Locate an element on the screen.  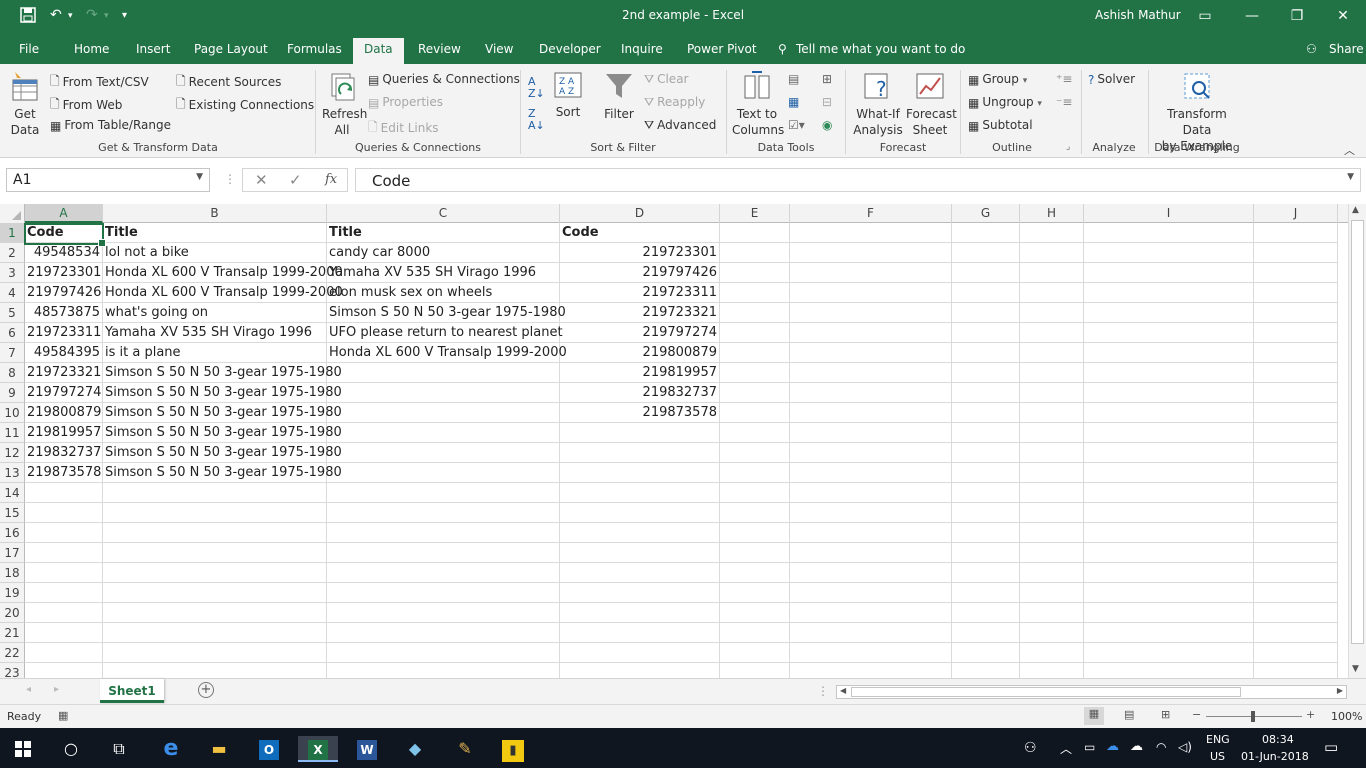
row-header: 21 is located at coordinates (12, 633).